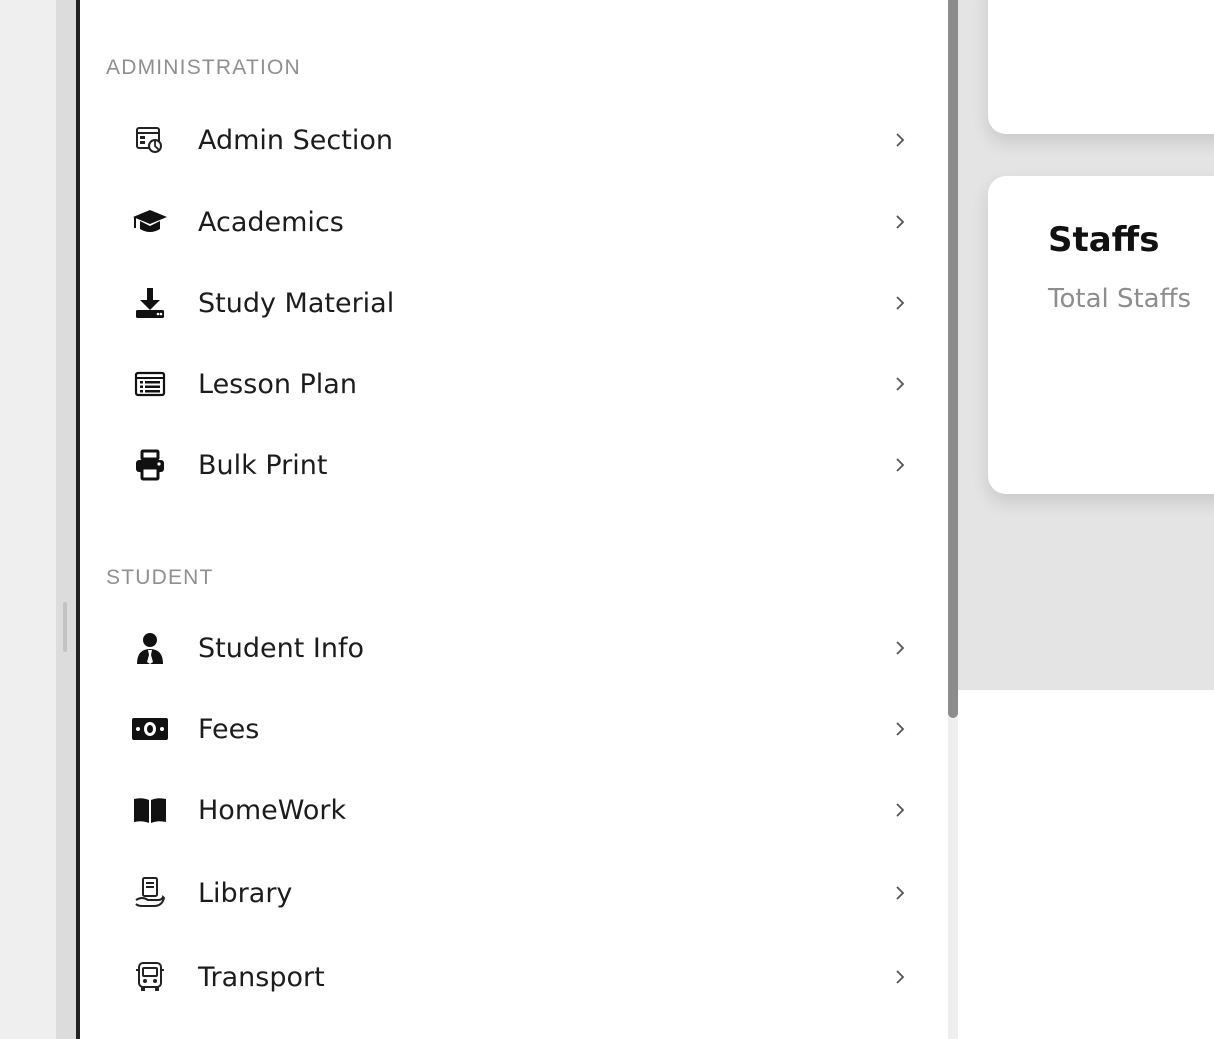 This screenshot has width=1214, height=1039. What do you see at coordinates (514, 384) in the screenshot?
I see `menu-item-lesson-plan: Lesson Plan` at bounding box center [514, 384].